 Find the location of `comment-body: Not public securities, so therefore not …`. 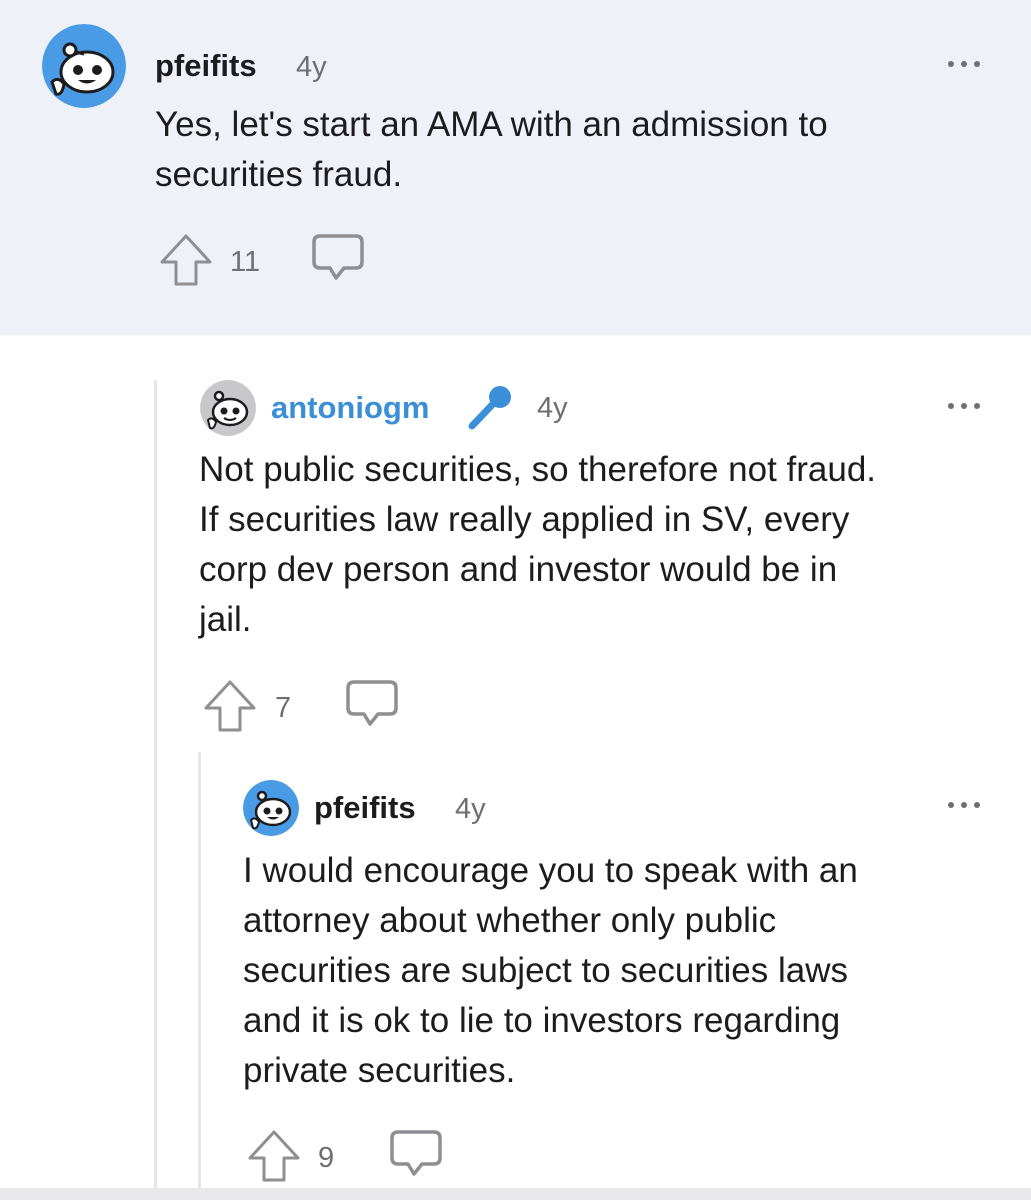

comment-body: Not public securities, so therefore not … is located at coordinates (538, 544).